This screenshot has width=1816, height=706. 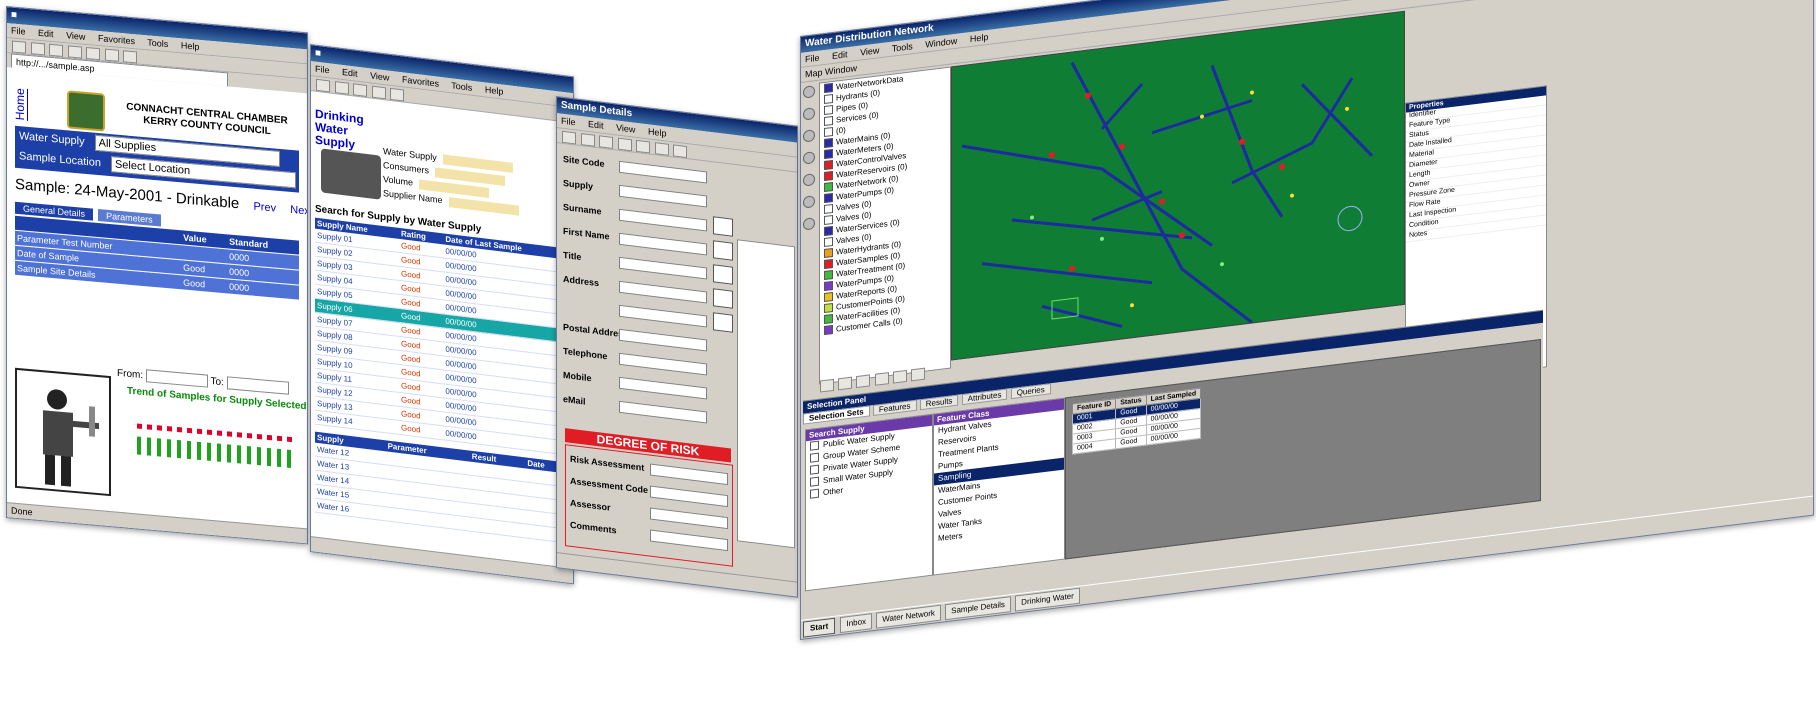 I want to click on status-bar, so click(x=442, y=560).